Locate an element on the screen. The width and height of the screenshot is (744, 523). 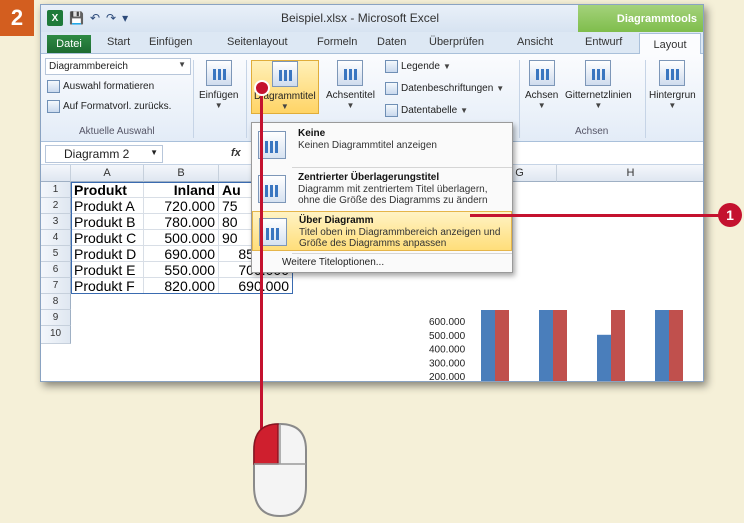
axes-button: Achsen ▼ is located at coordinates (541, 85).